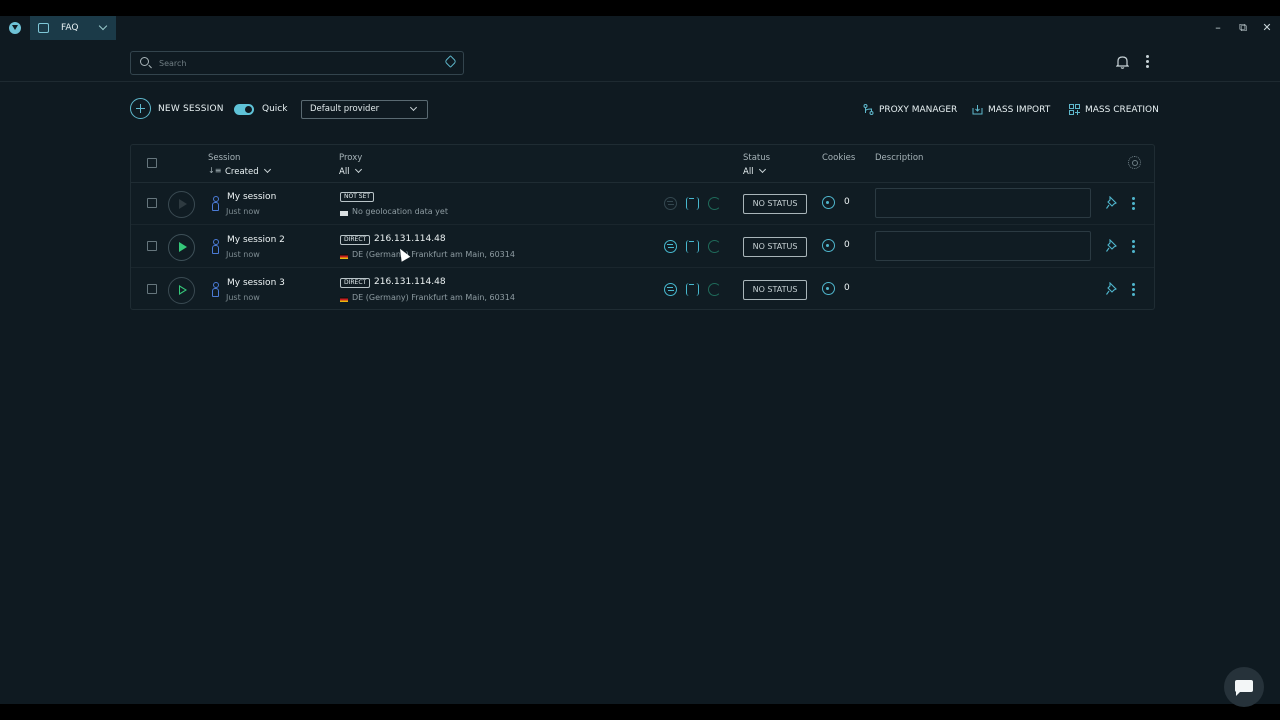 The height and width of the screenshot is (720, 1280). Describe the element at coordinates (977, 110) in the screenshot. I see `import-icon` at that location.